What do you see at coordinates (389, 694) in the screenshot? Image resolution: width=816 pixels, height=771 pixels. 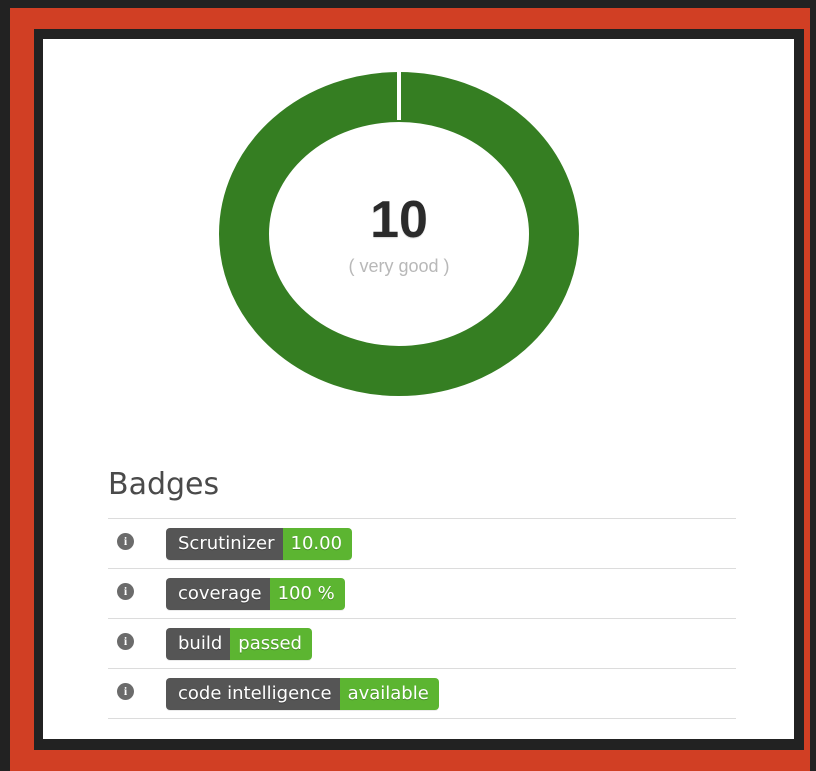 I see `badge-status: available` at bounding box center [389, 694].